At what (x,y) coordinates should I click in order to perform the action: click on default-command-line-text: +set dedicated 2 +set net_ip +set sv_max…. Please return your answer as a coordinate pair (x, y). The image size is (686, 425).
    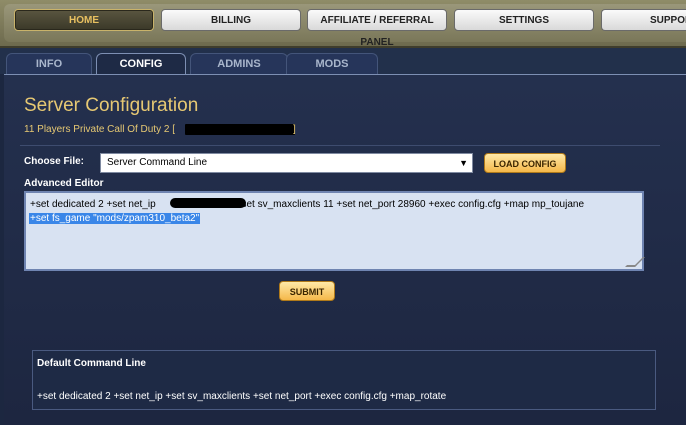
    Looking at the image, I should click on (242, 396).